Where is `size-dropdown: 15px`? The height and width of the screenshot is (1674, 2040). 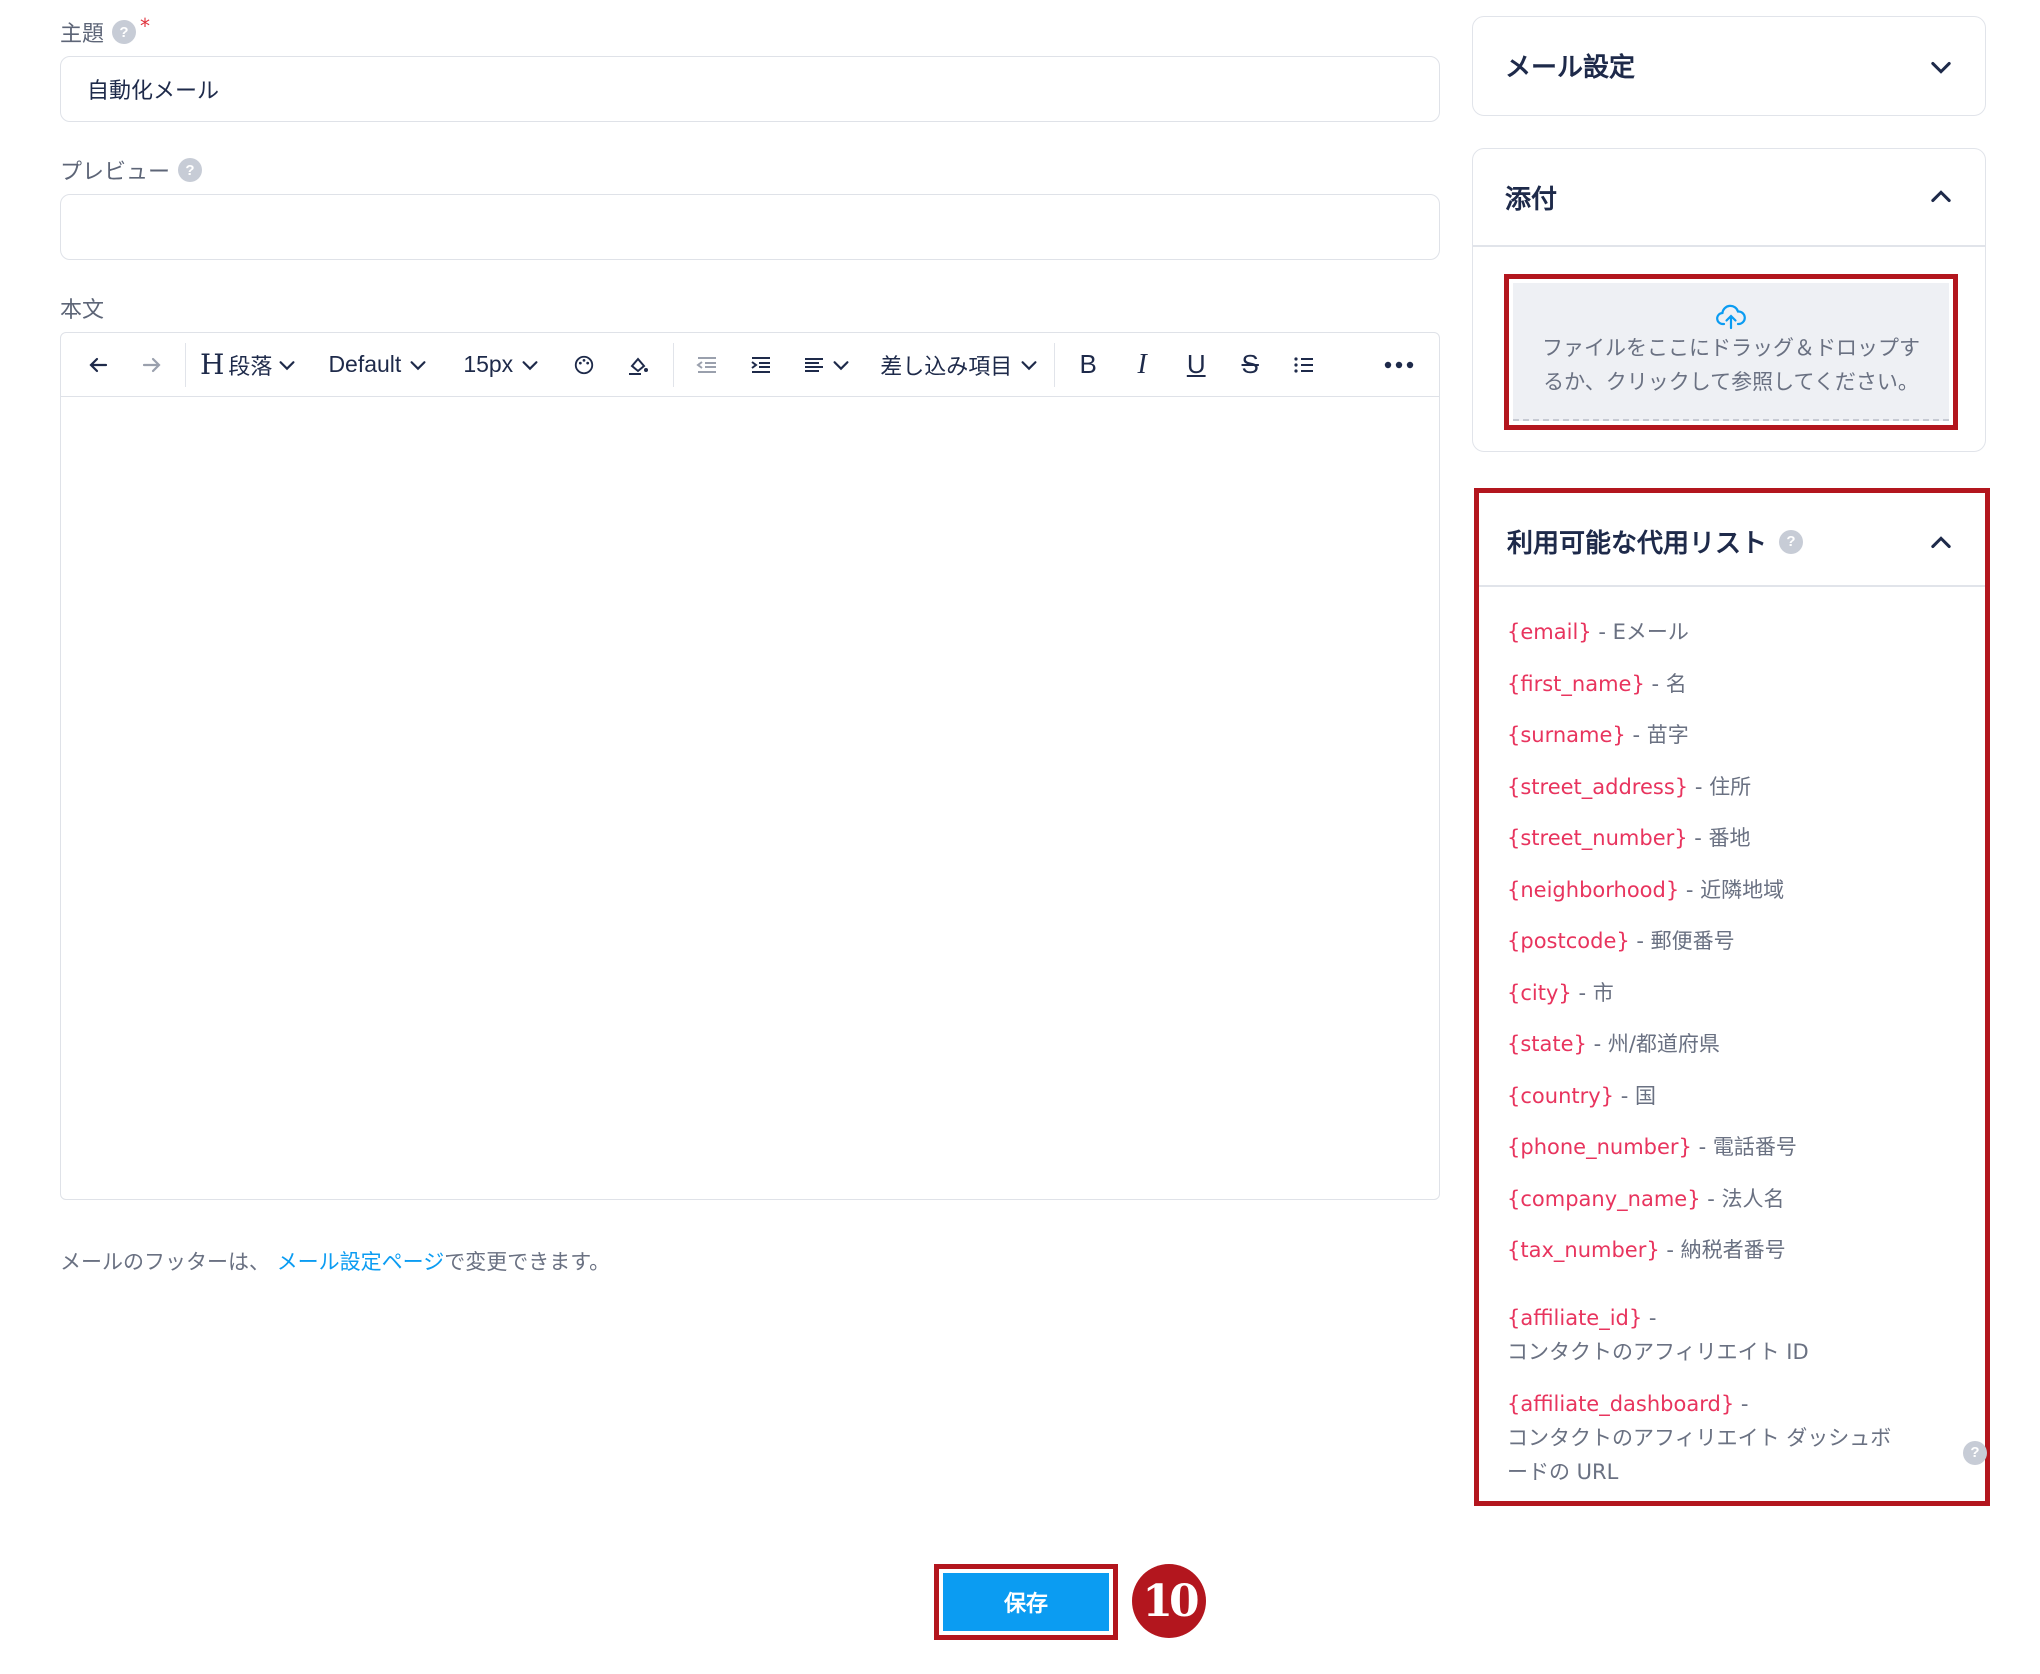
size-dropdown: 15px is located at coordinates (502, 365).